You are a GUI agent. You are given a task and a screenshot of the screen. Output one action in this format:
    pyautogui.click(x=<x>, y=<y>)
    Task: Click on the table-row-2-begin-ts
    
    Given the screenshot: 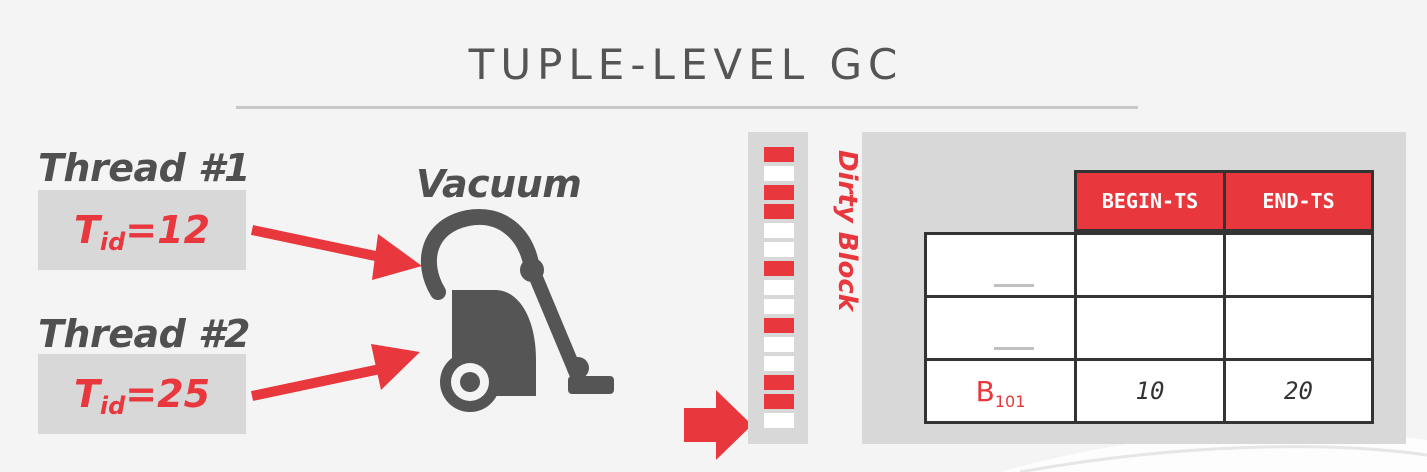 What is the action you would take?
    pyautogui.click(x=1150, y=328)
    